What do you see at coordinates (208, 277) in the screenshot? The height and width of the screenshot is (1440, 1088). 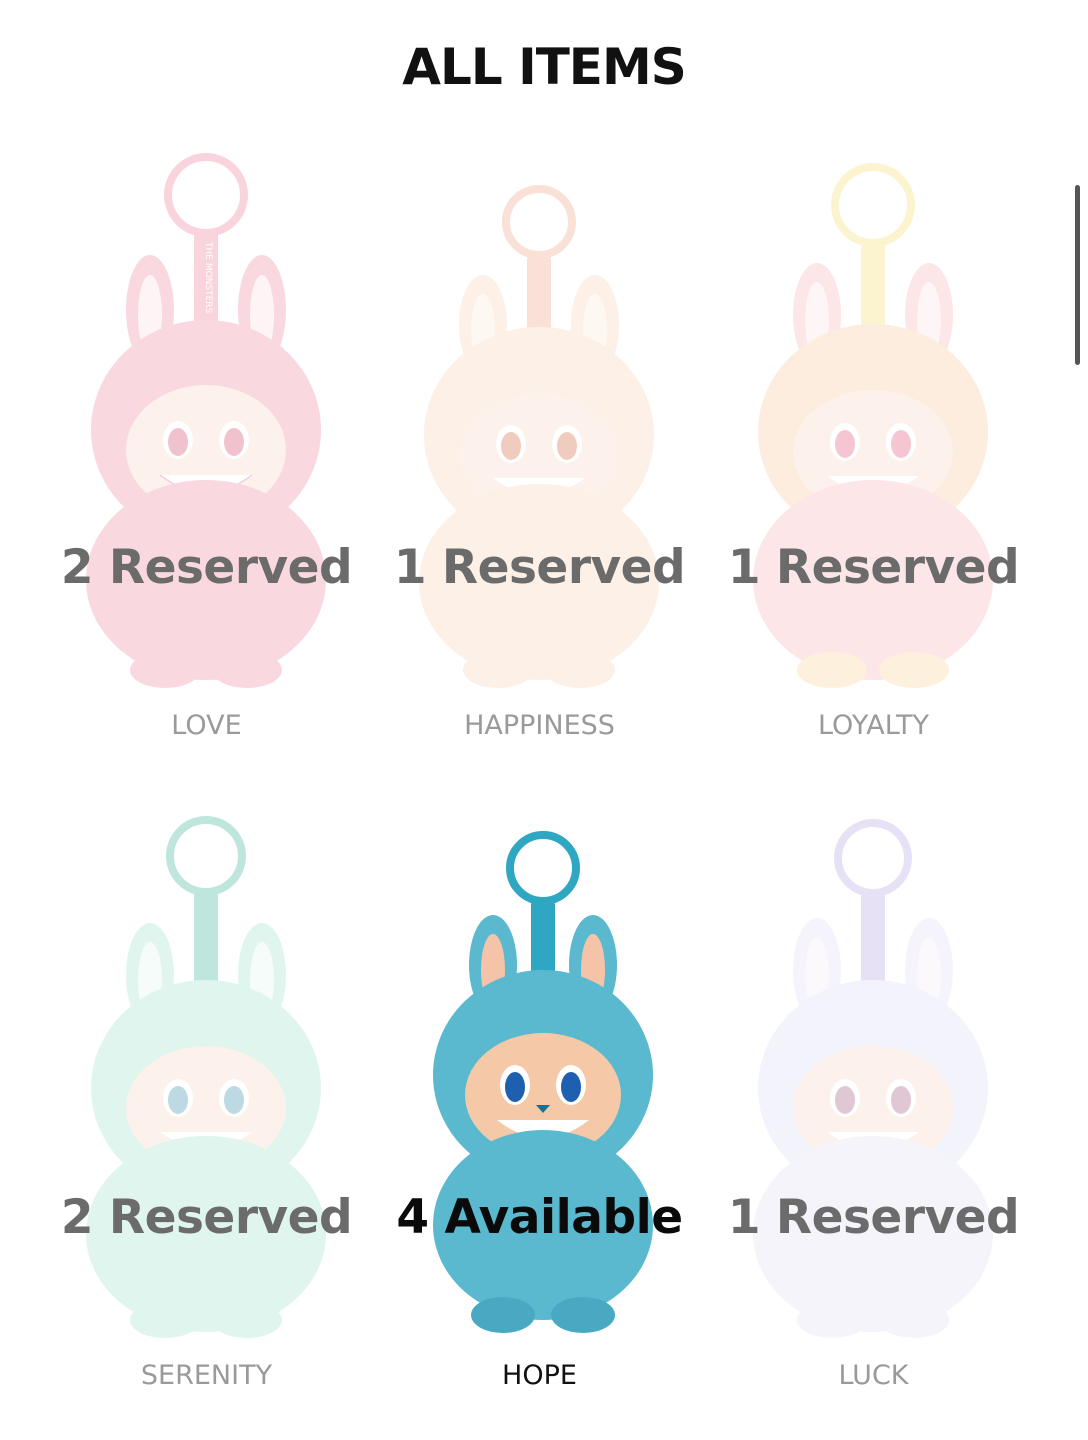 I see `svg-text: THE MONSTERS` at bounding box center [208, 277].